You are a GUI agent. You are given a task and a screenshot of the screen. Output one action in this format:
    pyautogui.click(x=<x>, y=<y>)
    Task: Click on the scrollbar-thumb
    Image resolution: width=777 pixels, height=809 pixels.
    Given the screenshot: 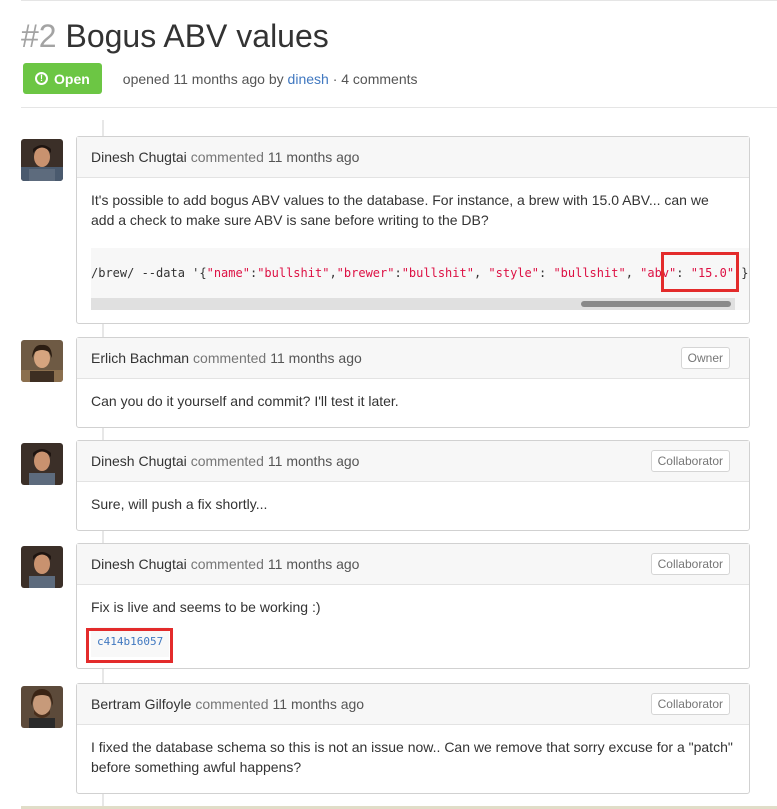 What is the action you would take?
    pyautogui.click(x=656, y=304)
    